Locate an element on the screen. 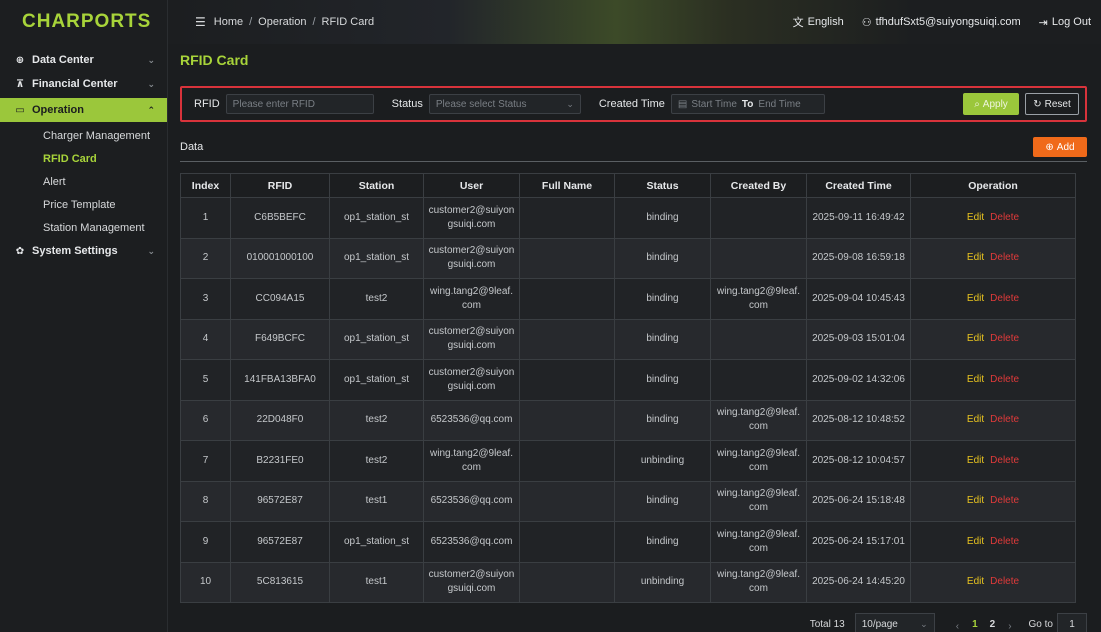 The width and height of the screenshot is (1101, 632). sidebar-item-label: Operation is located at coordinates (58, 110).